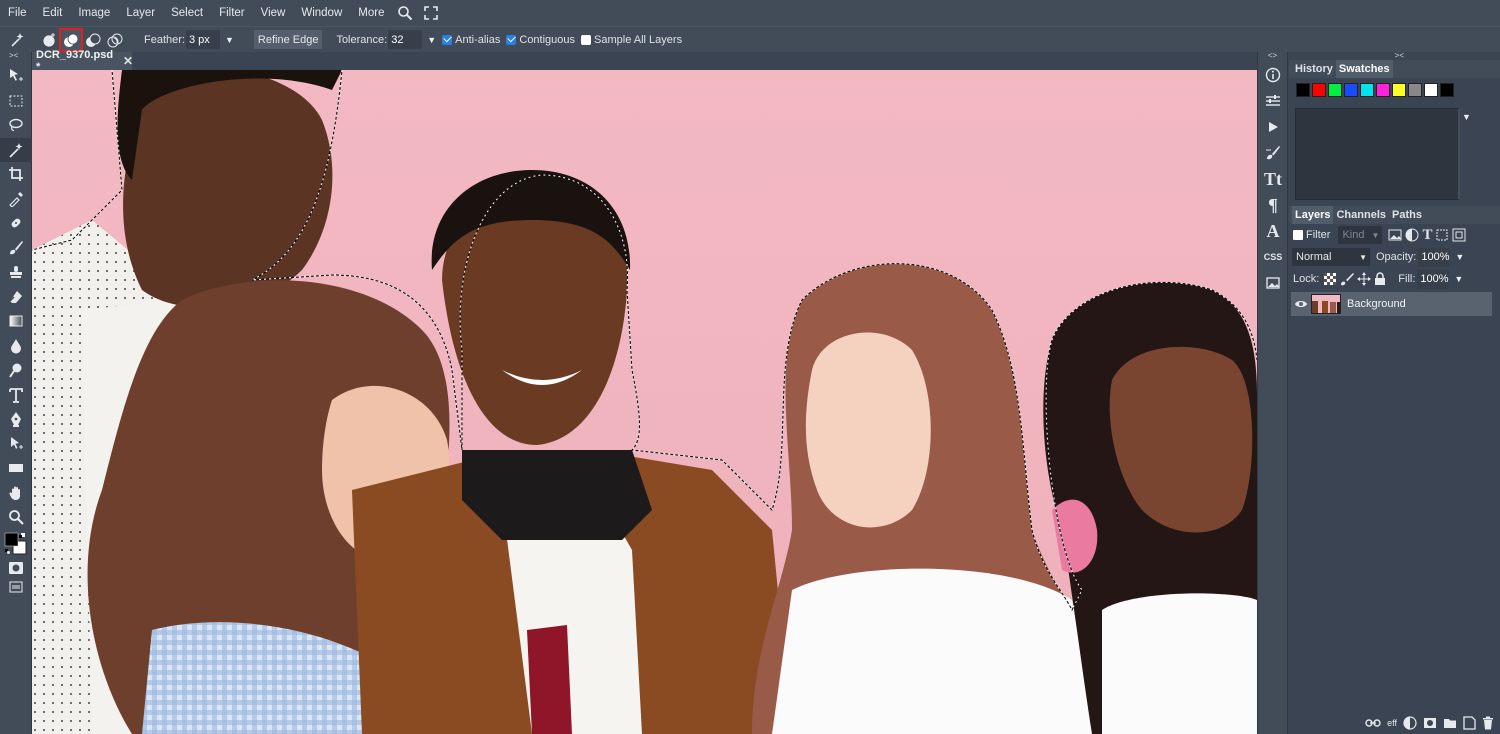 Image resolution: width=1500 pixels, height=734 pixels. What do you see at coordinates (16, 444) in the screenshot?
I see `path-selection-icon` at bounding box center [16, 444].